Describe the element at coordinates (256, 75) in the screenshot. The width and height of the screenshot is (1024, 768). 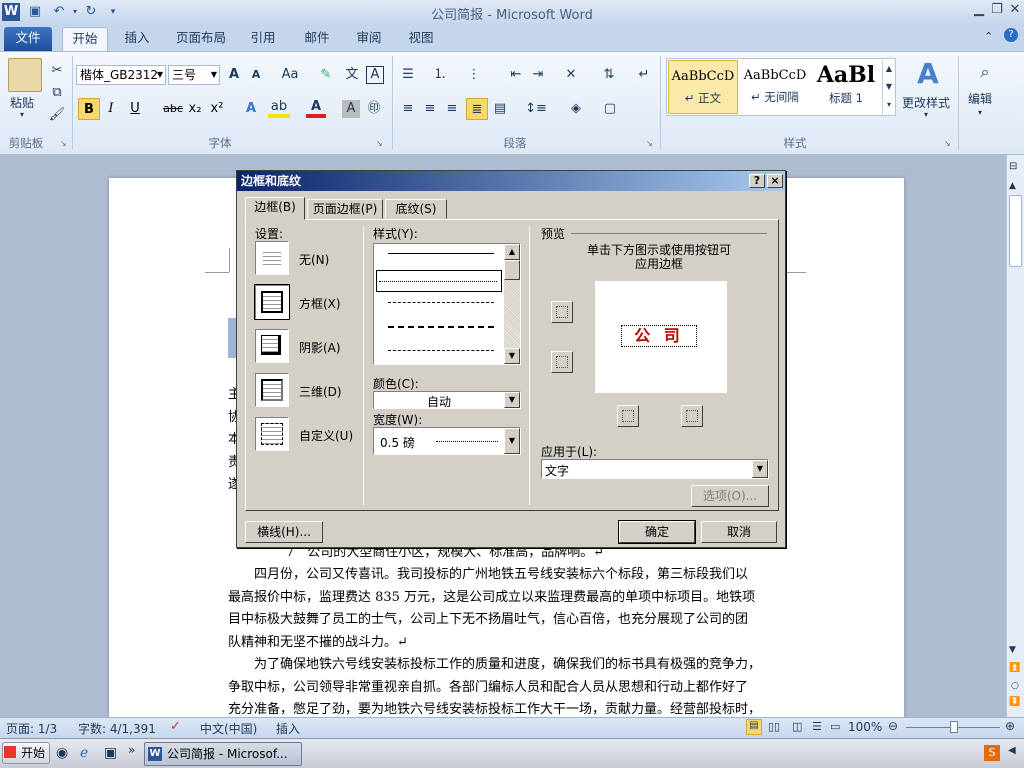
I see `shrink-font-button: A` at that location.